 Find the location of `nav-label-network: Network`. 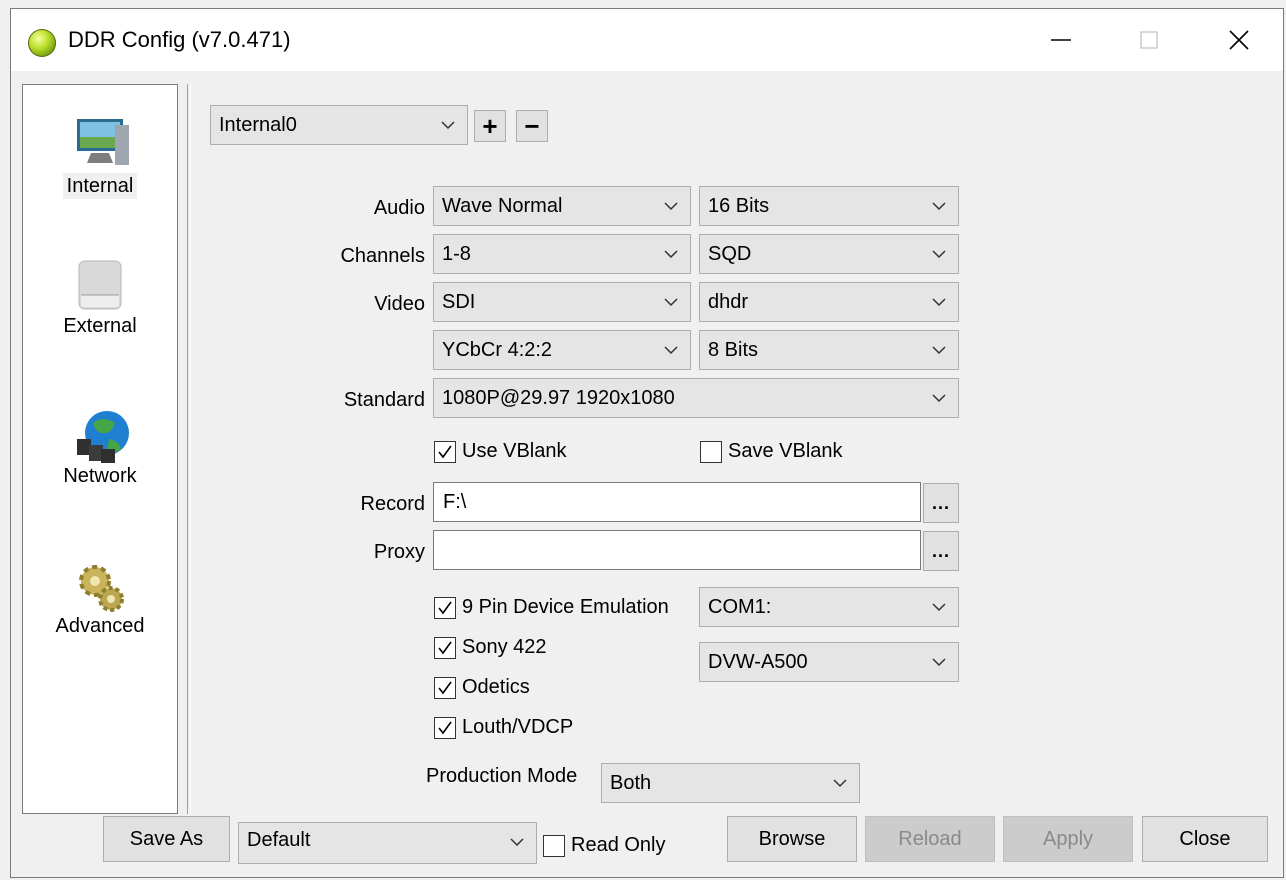

nav-label-network: Network is located at coordinates (100, 476).